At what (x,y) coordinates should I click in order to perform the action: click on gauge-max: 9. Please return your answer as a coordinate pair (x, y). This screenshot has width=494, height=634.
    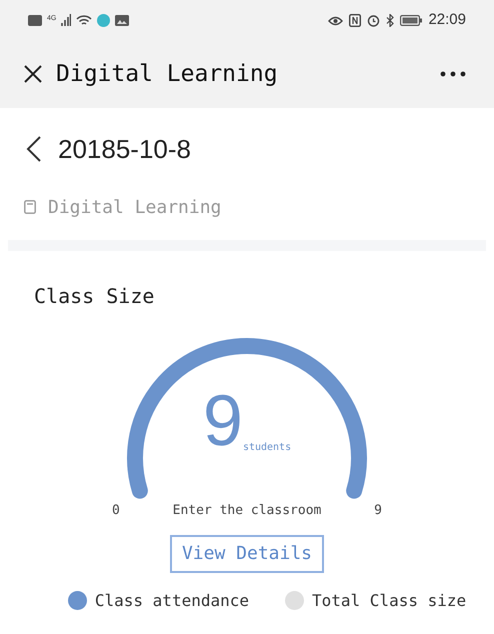
    Looking at the image, I should click on (378, 511).